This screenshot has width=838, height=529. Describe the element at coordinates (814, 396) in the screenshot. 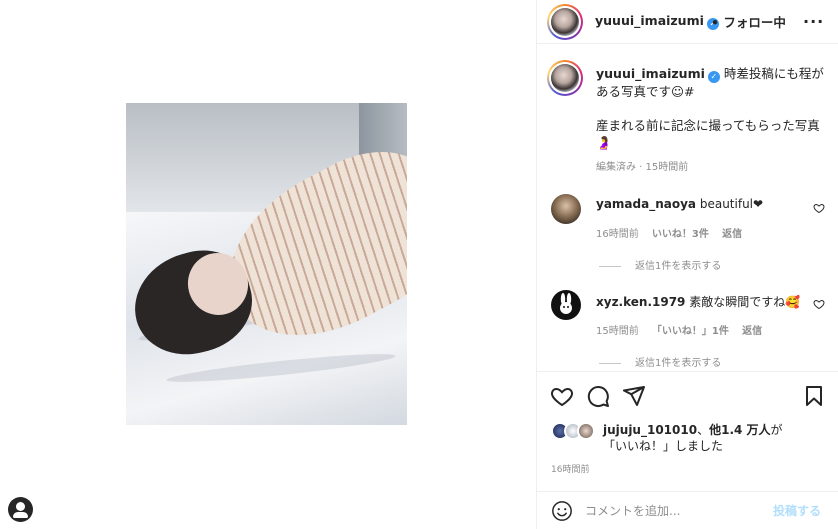

I see `save-bookmark-icon` at that location.